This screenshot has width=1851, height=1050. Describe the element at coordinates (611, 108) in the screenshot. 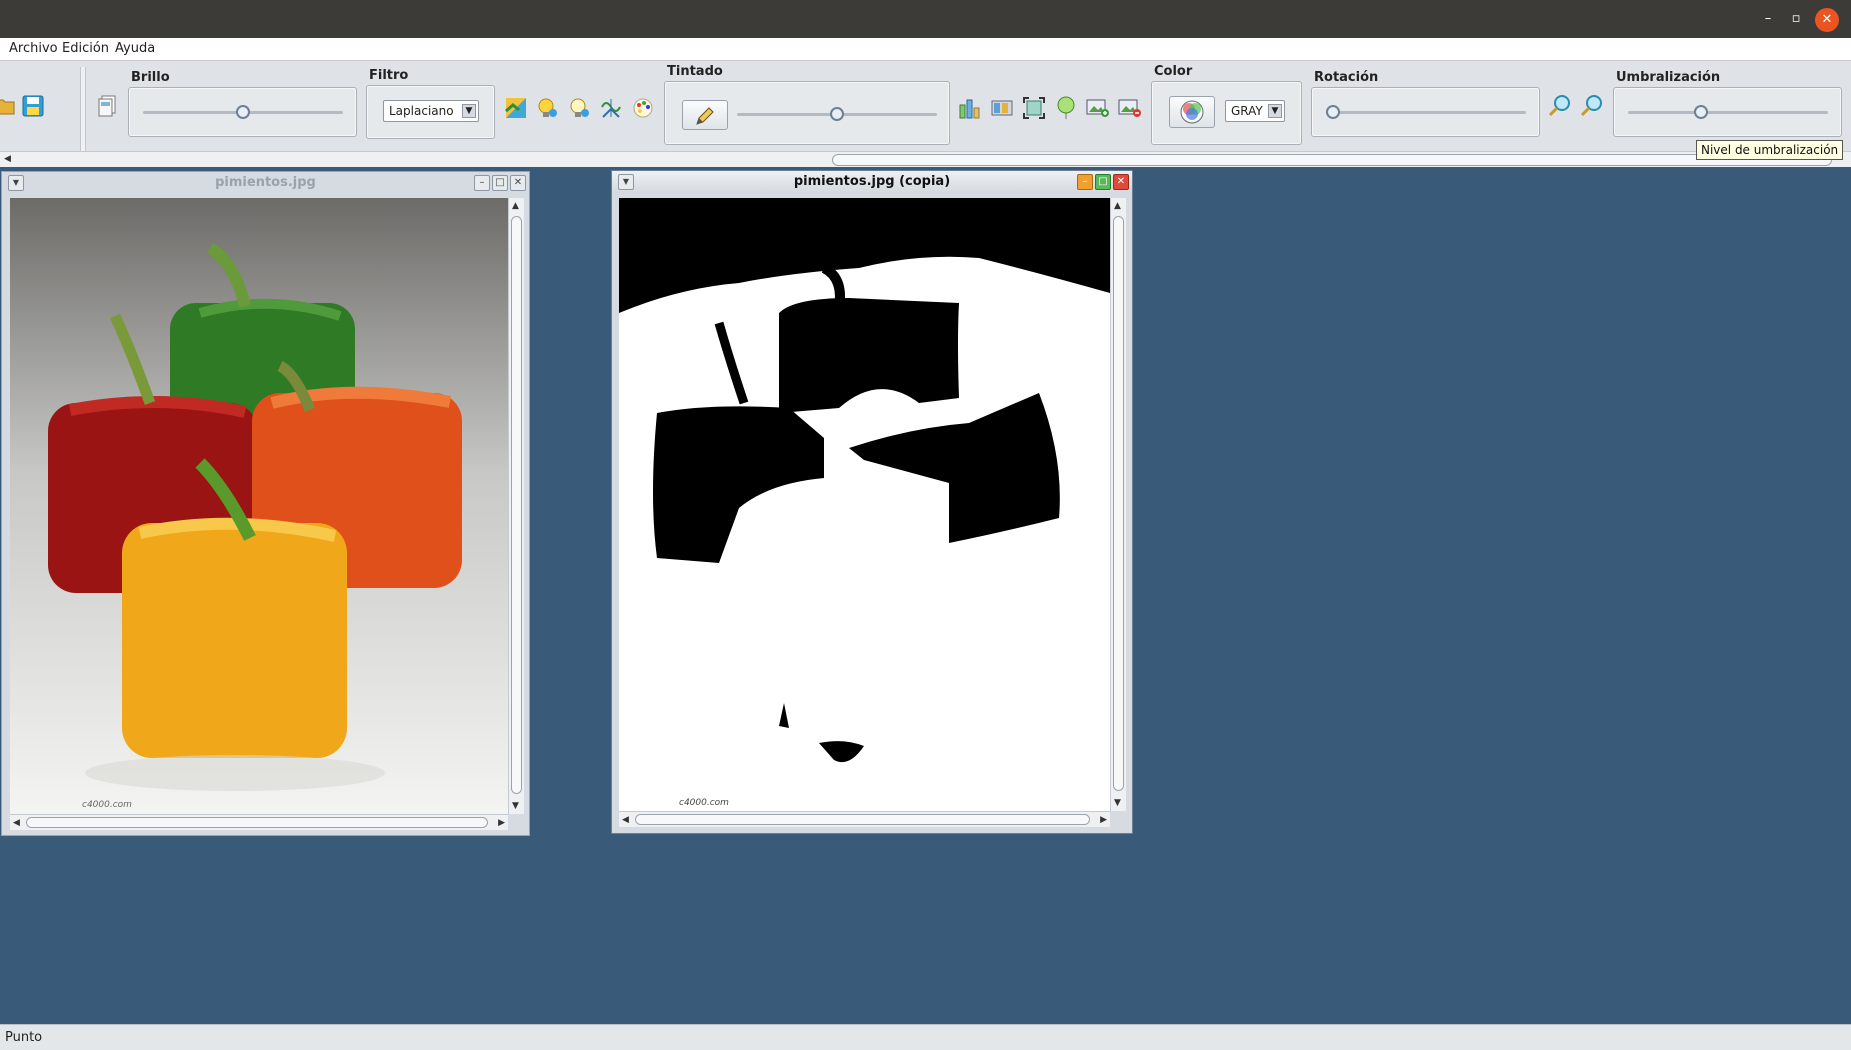

I see `sine-wave-icon` at that location.